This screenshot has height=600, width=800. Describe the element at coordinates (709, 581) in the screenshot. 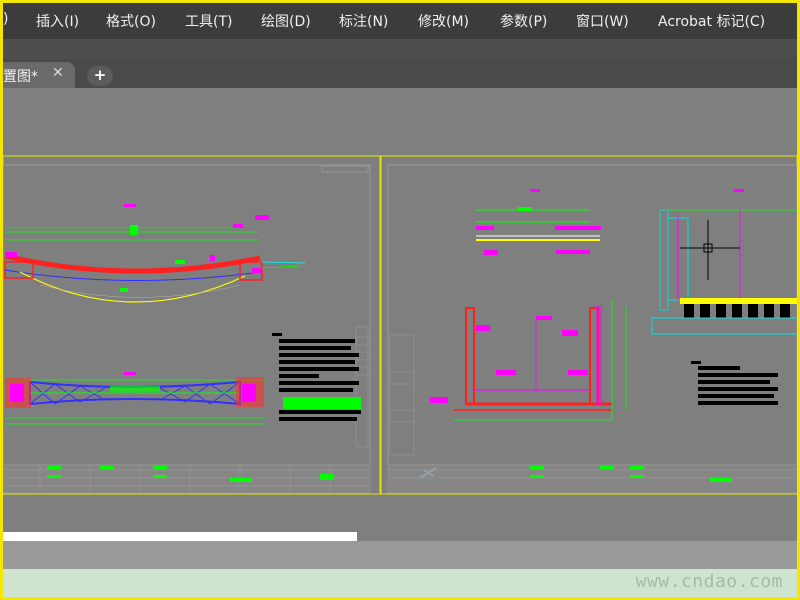

I see `watermark-text: www.cndao.com` at that location.